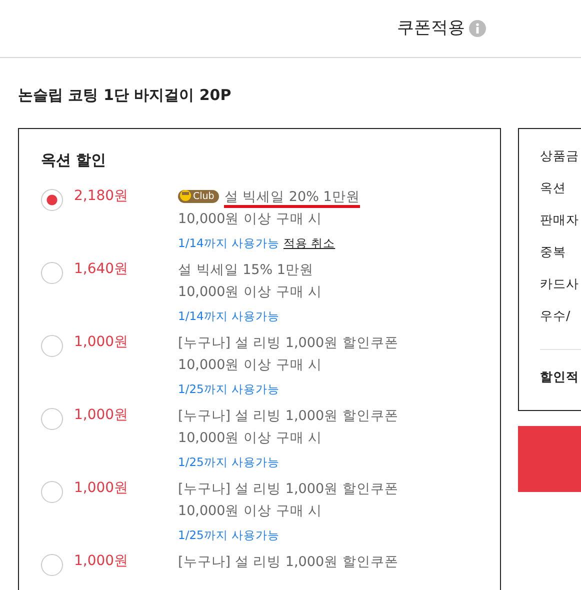  What do you see at coordinates (553, 252) in the screenshot?
I see `summary-label: 중복` at bounding box center [553, 252].